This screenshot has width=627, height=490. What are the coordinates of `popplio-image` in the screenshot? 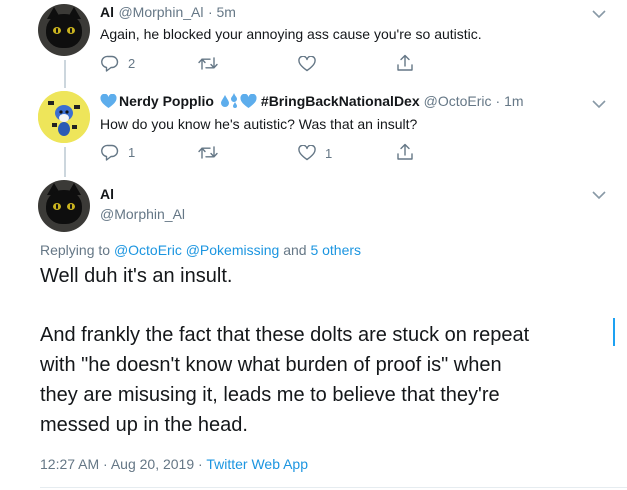 It's located at (64, 117).